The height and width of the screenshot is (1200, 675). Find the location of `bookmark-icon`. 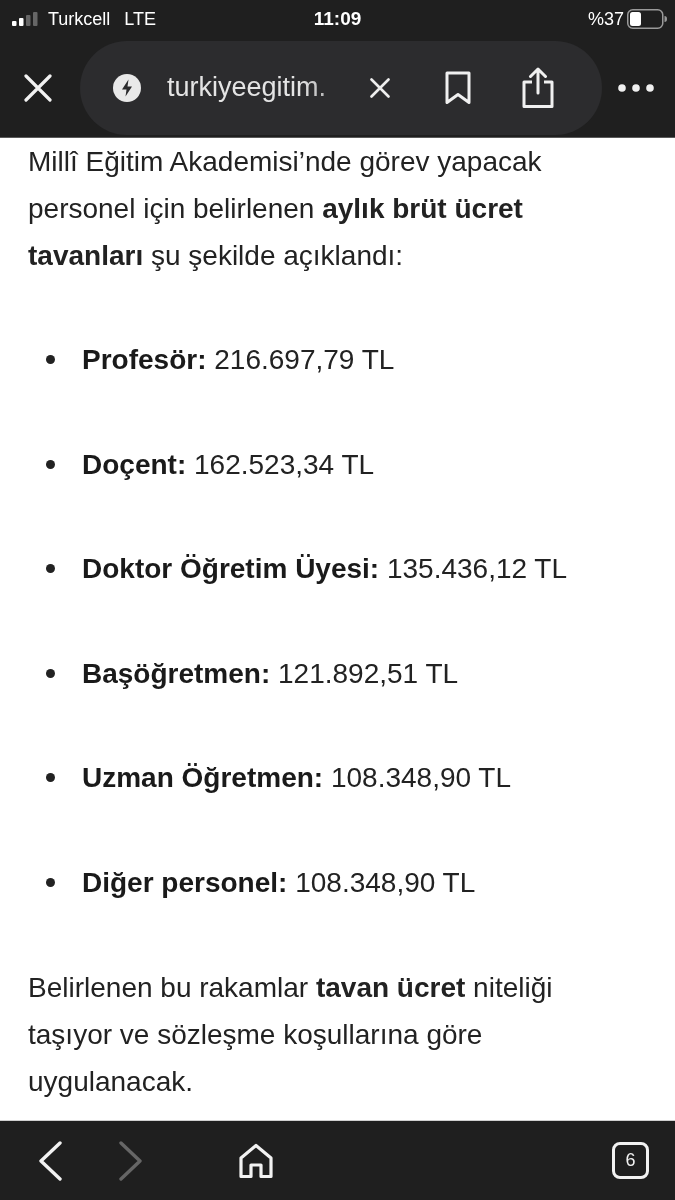

bookmark-icon is located at coordinates (458, 87).